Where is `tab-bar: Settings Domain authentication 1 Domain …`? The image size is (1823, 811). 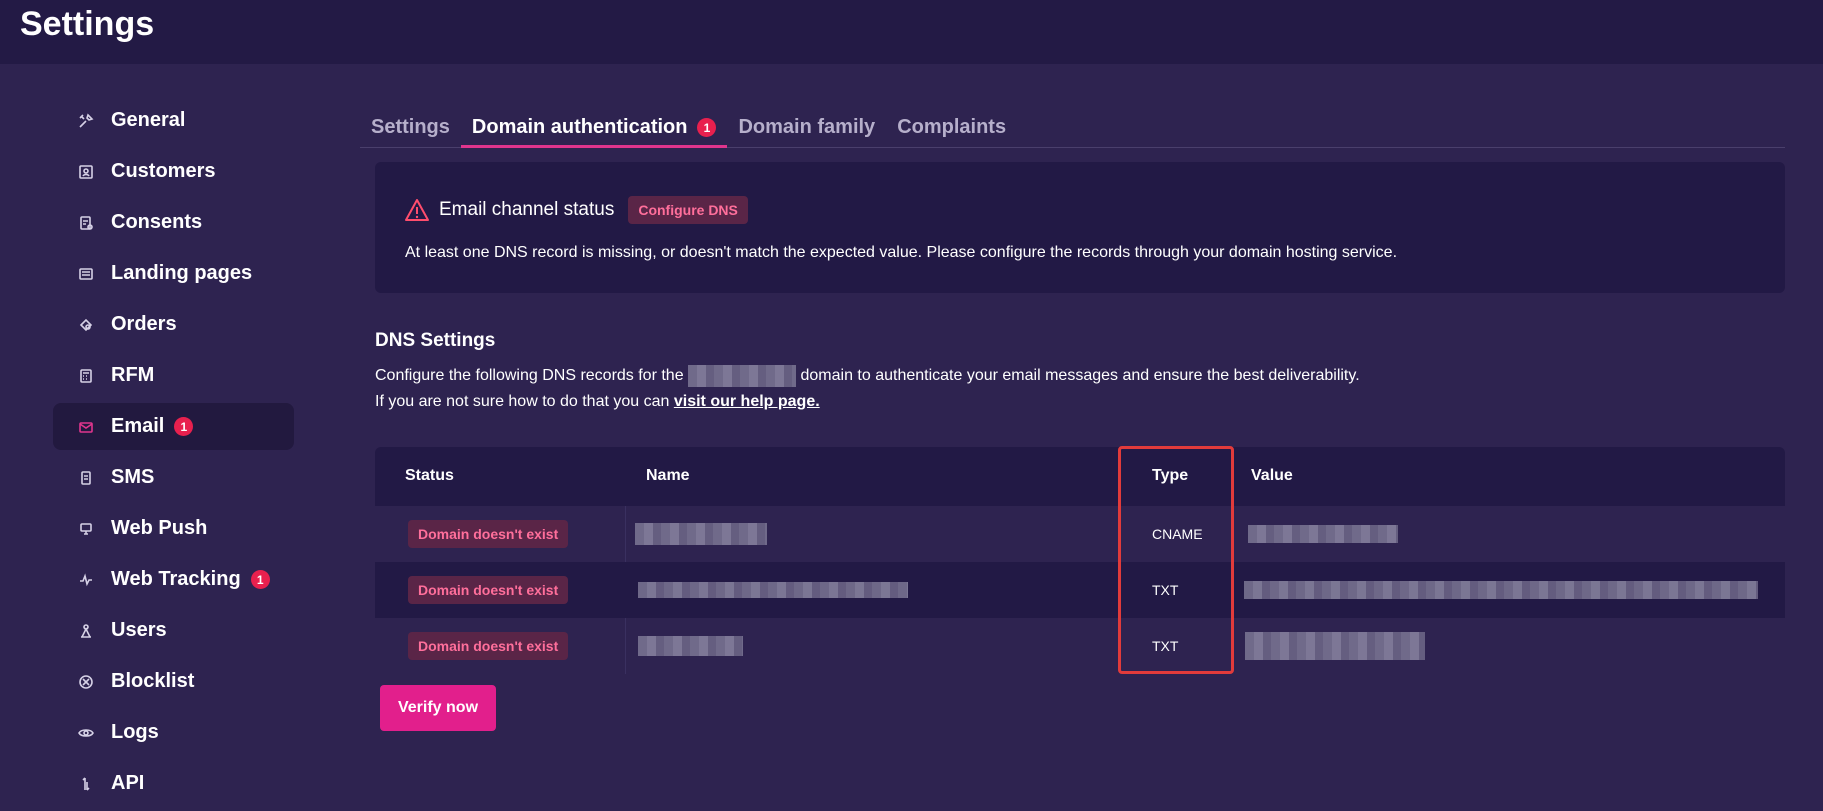 tab-bar: Settings Domain authentication 1 Domain … is located at coordinates (1072, 129).